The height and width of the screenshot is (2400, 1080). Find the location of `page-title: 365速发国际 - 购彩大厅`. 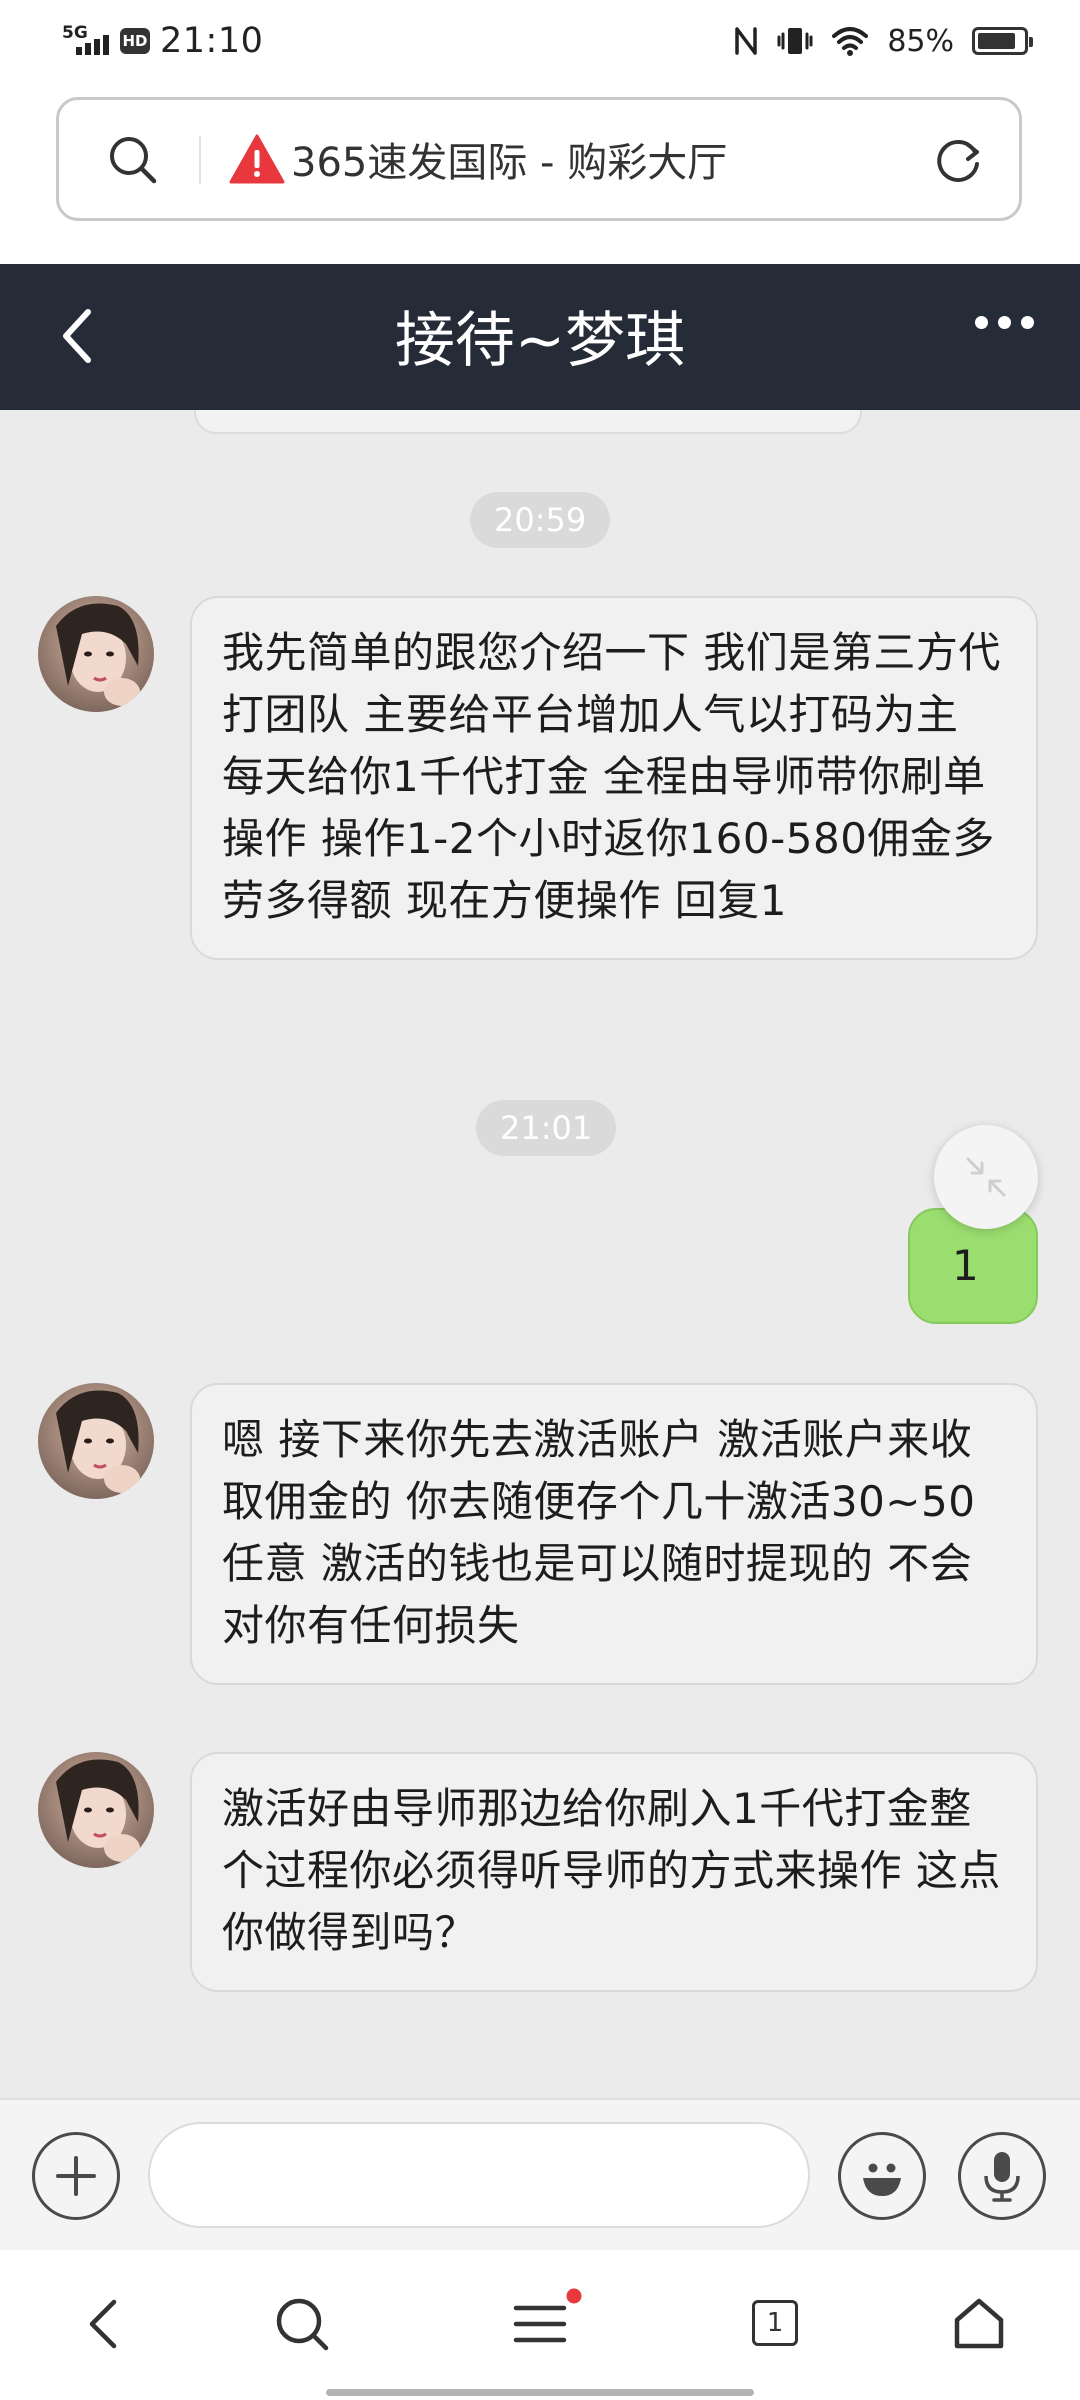

page-title: 365速发国际 - 购彩大厅 is located at coordinates (509, 159).